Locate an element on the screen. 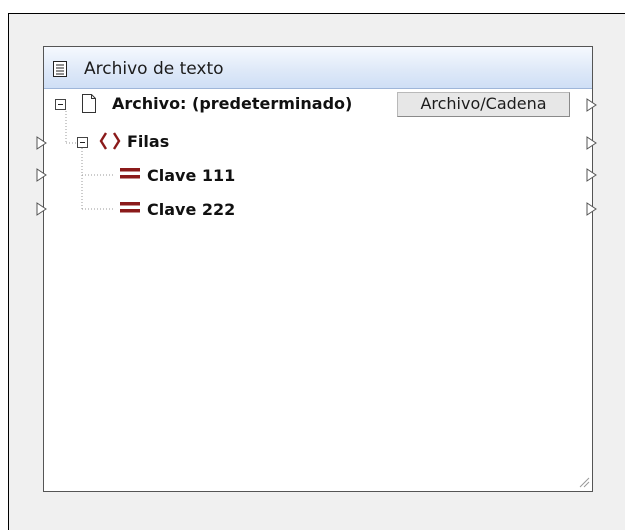  output-connector-root-icon is located at coordinates (591, 105).